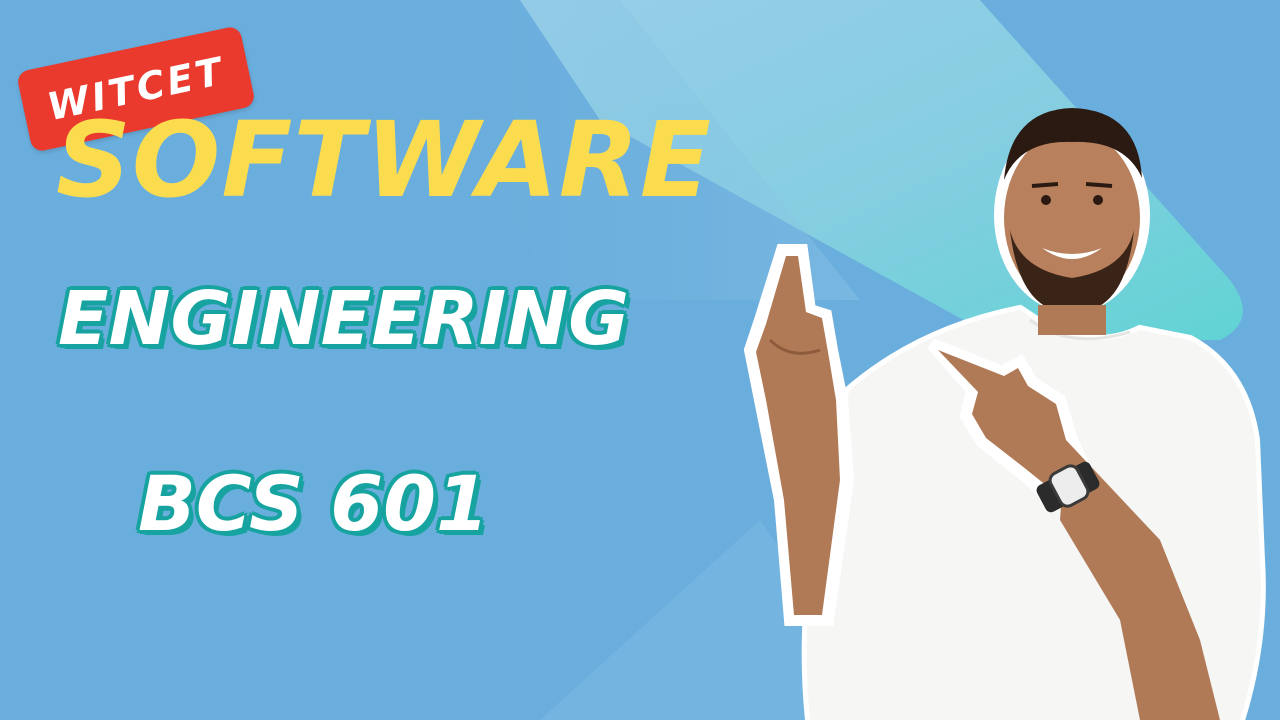 This screenshot has width=1280, height=720. I want to click on title-engineering: ENGINEERING, so click(343, 319).